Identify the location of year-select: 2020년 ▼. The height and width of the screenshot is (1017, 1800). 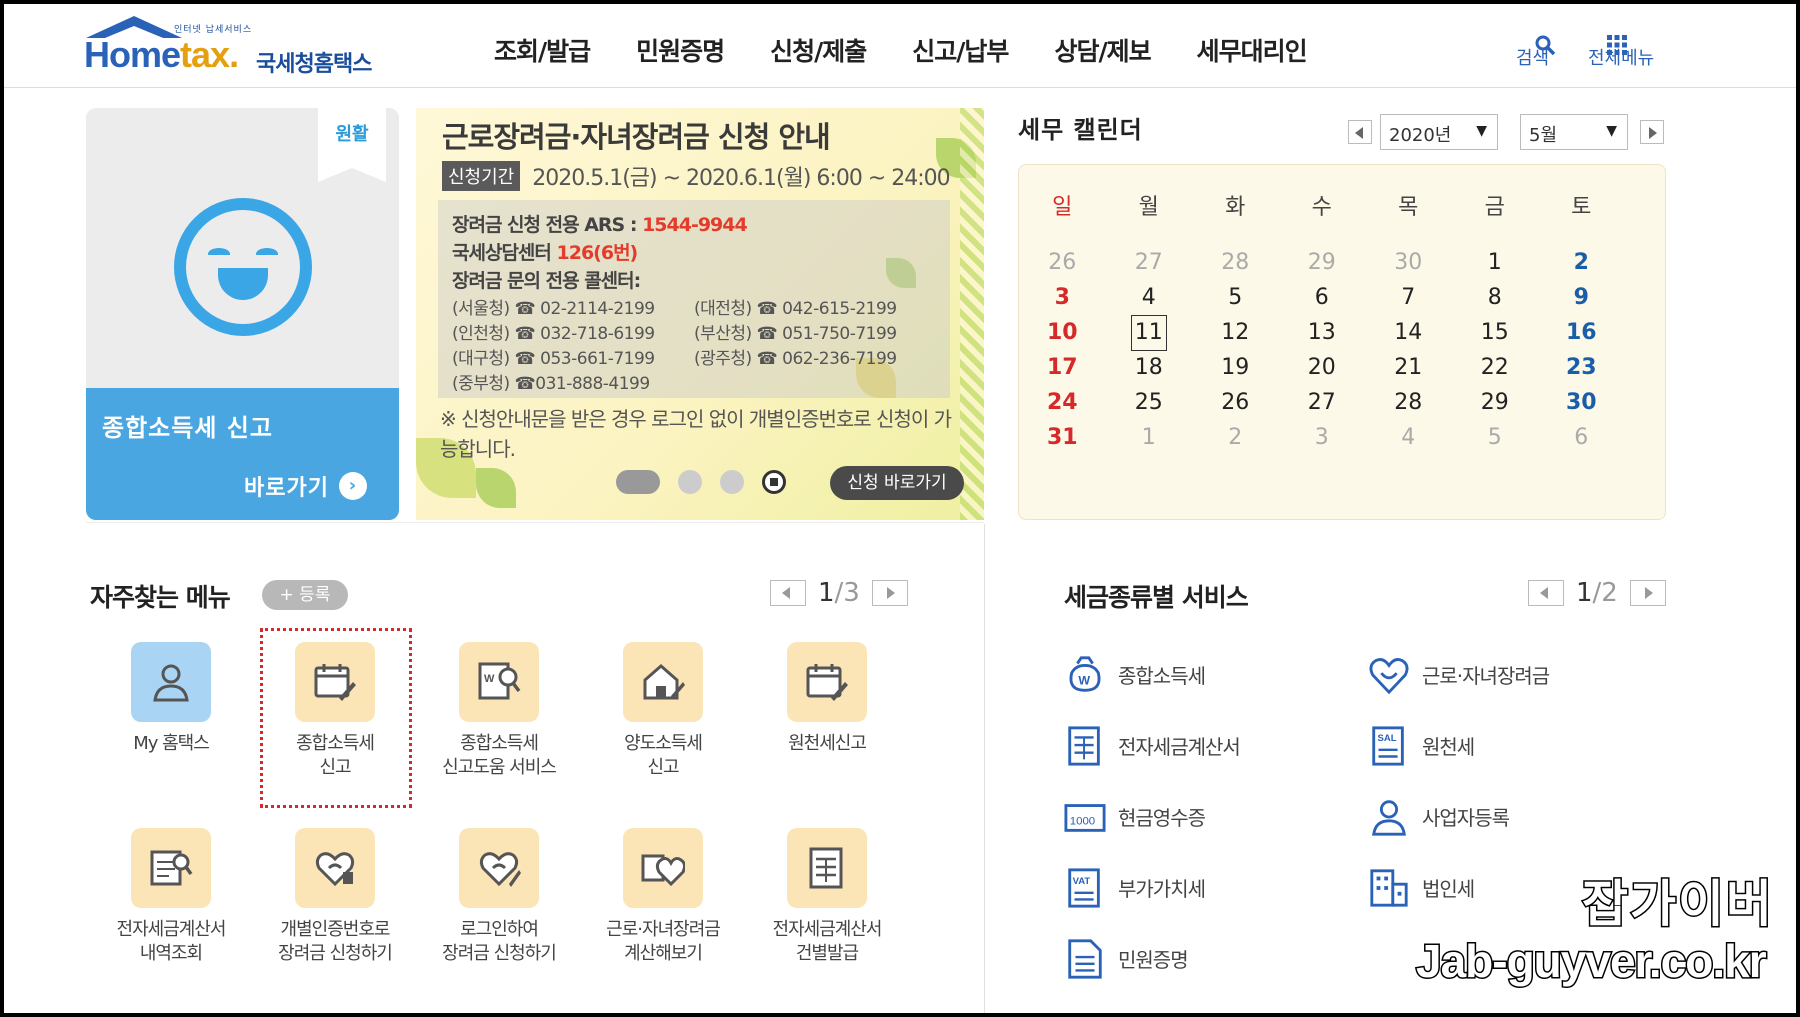
(1439, 132).